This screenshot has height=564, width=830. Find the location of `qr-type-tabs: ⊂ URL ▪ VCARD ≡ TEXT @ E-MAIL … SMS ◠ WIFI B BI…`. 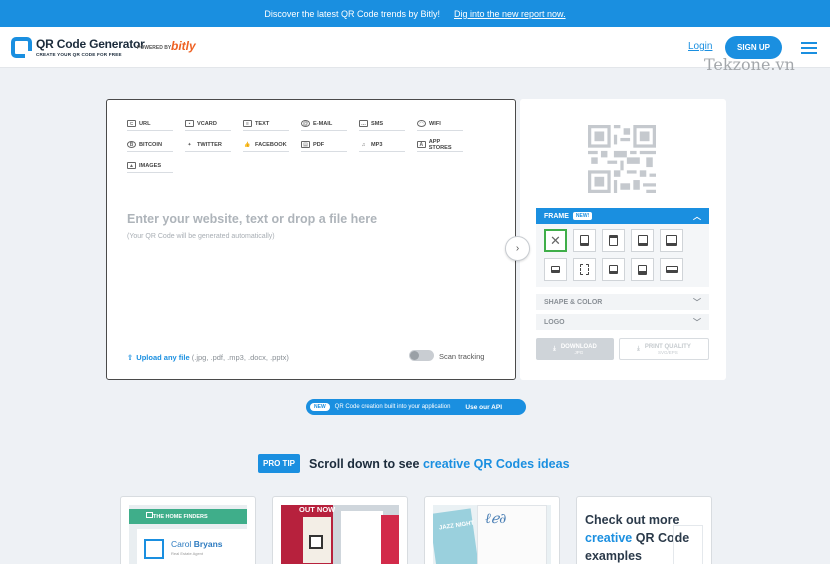

qr-type-tabs: ⊂ URL ▪ VCARD ≡ TEXT @ E-MAIL … SMS ◠ WIFI B BI… is located at coordinates (302, 145).